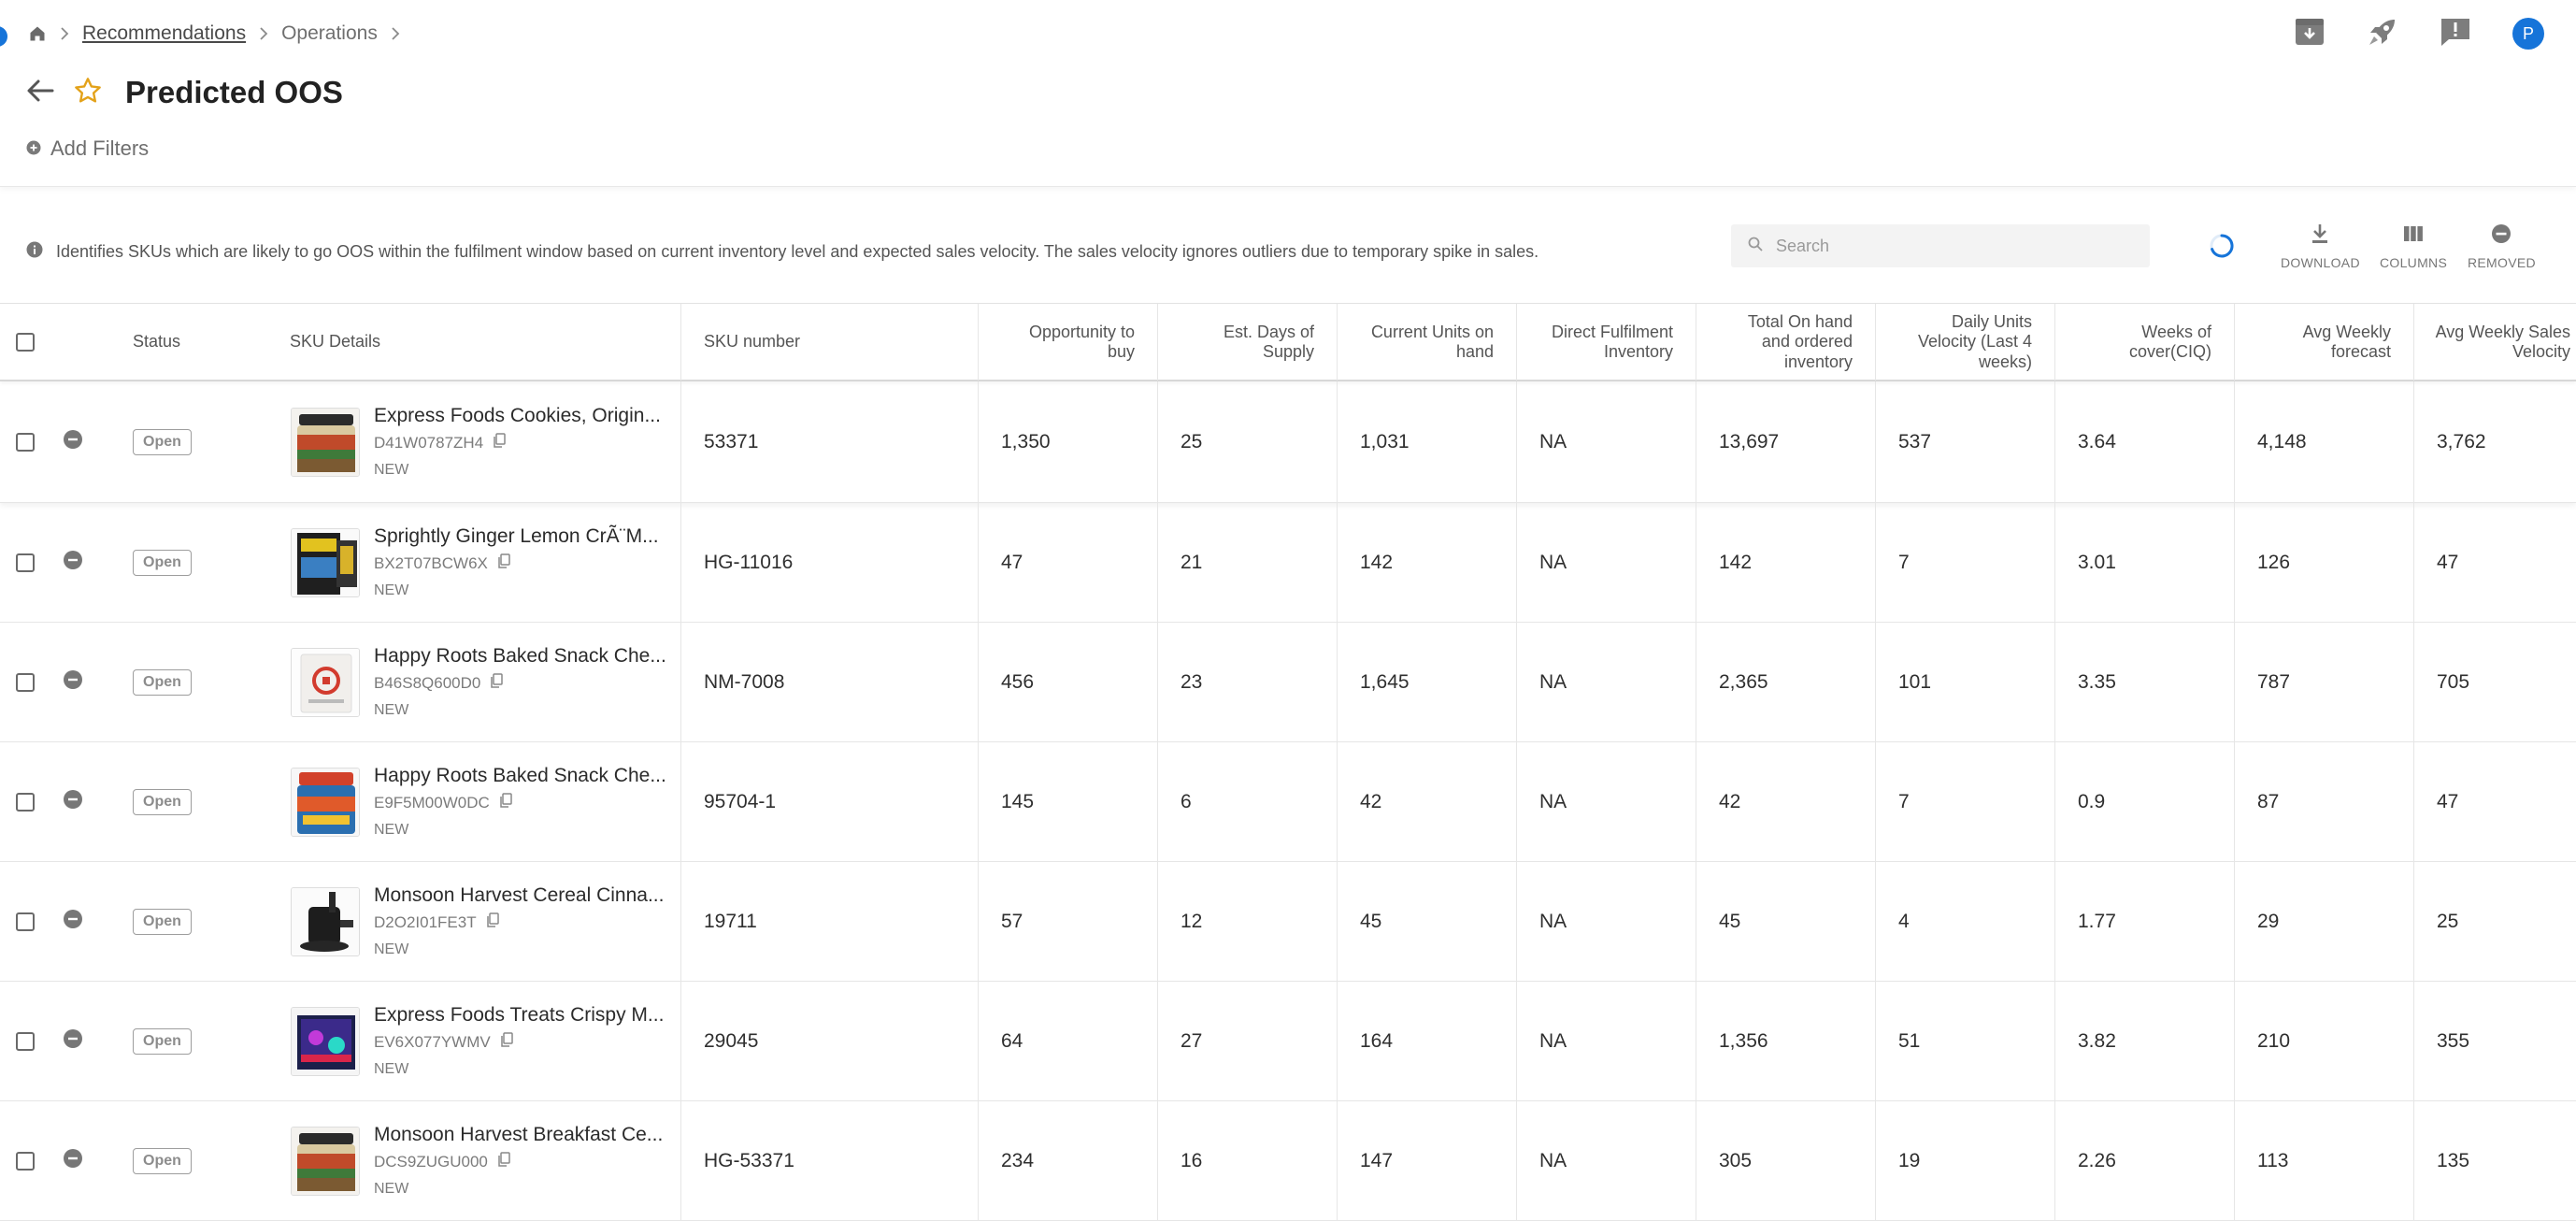  What do you see at coordinates (2382, 34) in the screenshot?
I see `rocket-icon` at bounding box center [2382, 34].